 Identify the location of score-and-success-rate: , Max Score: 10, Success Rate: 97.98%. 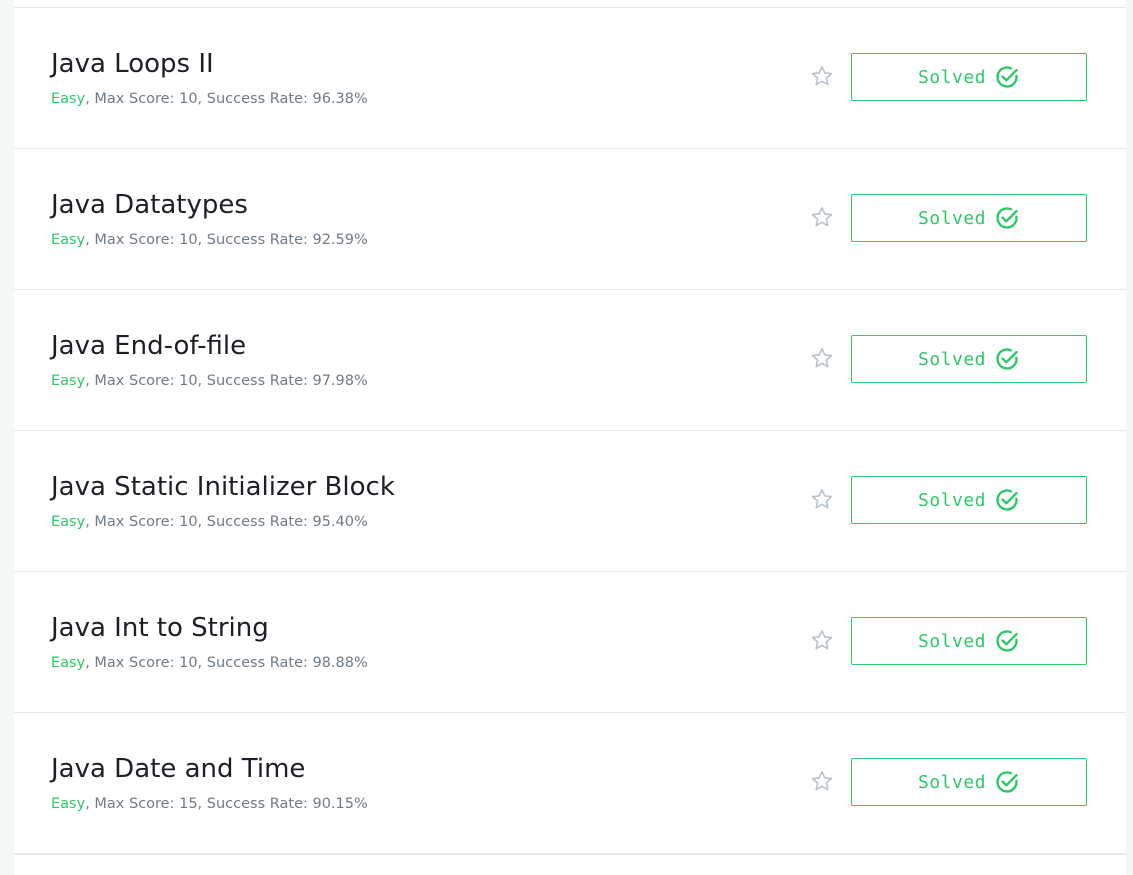
(226, 381).